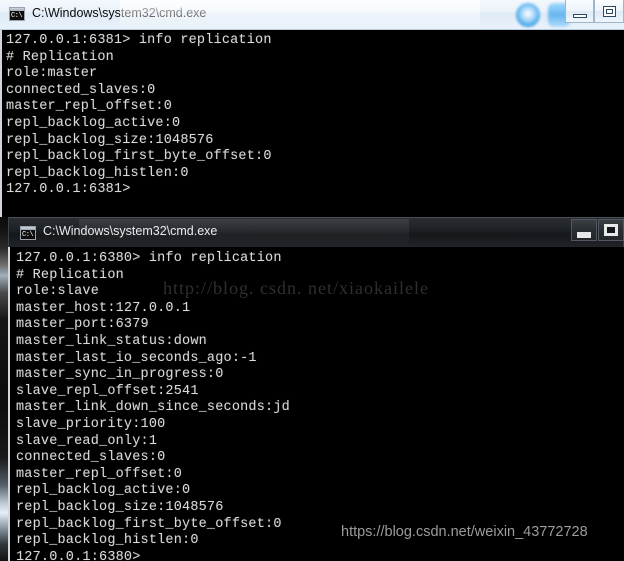 This screenshot has height=561, width=624. I want to click on background-window-edge, so click(4, 389).